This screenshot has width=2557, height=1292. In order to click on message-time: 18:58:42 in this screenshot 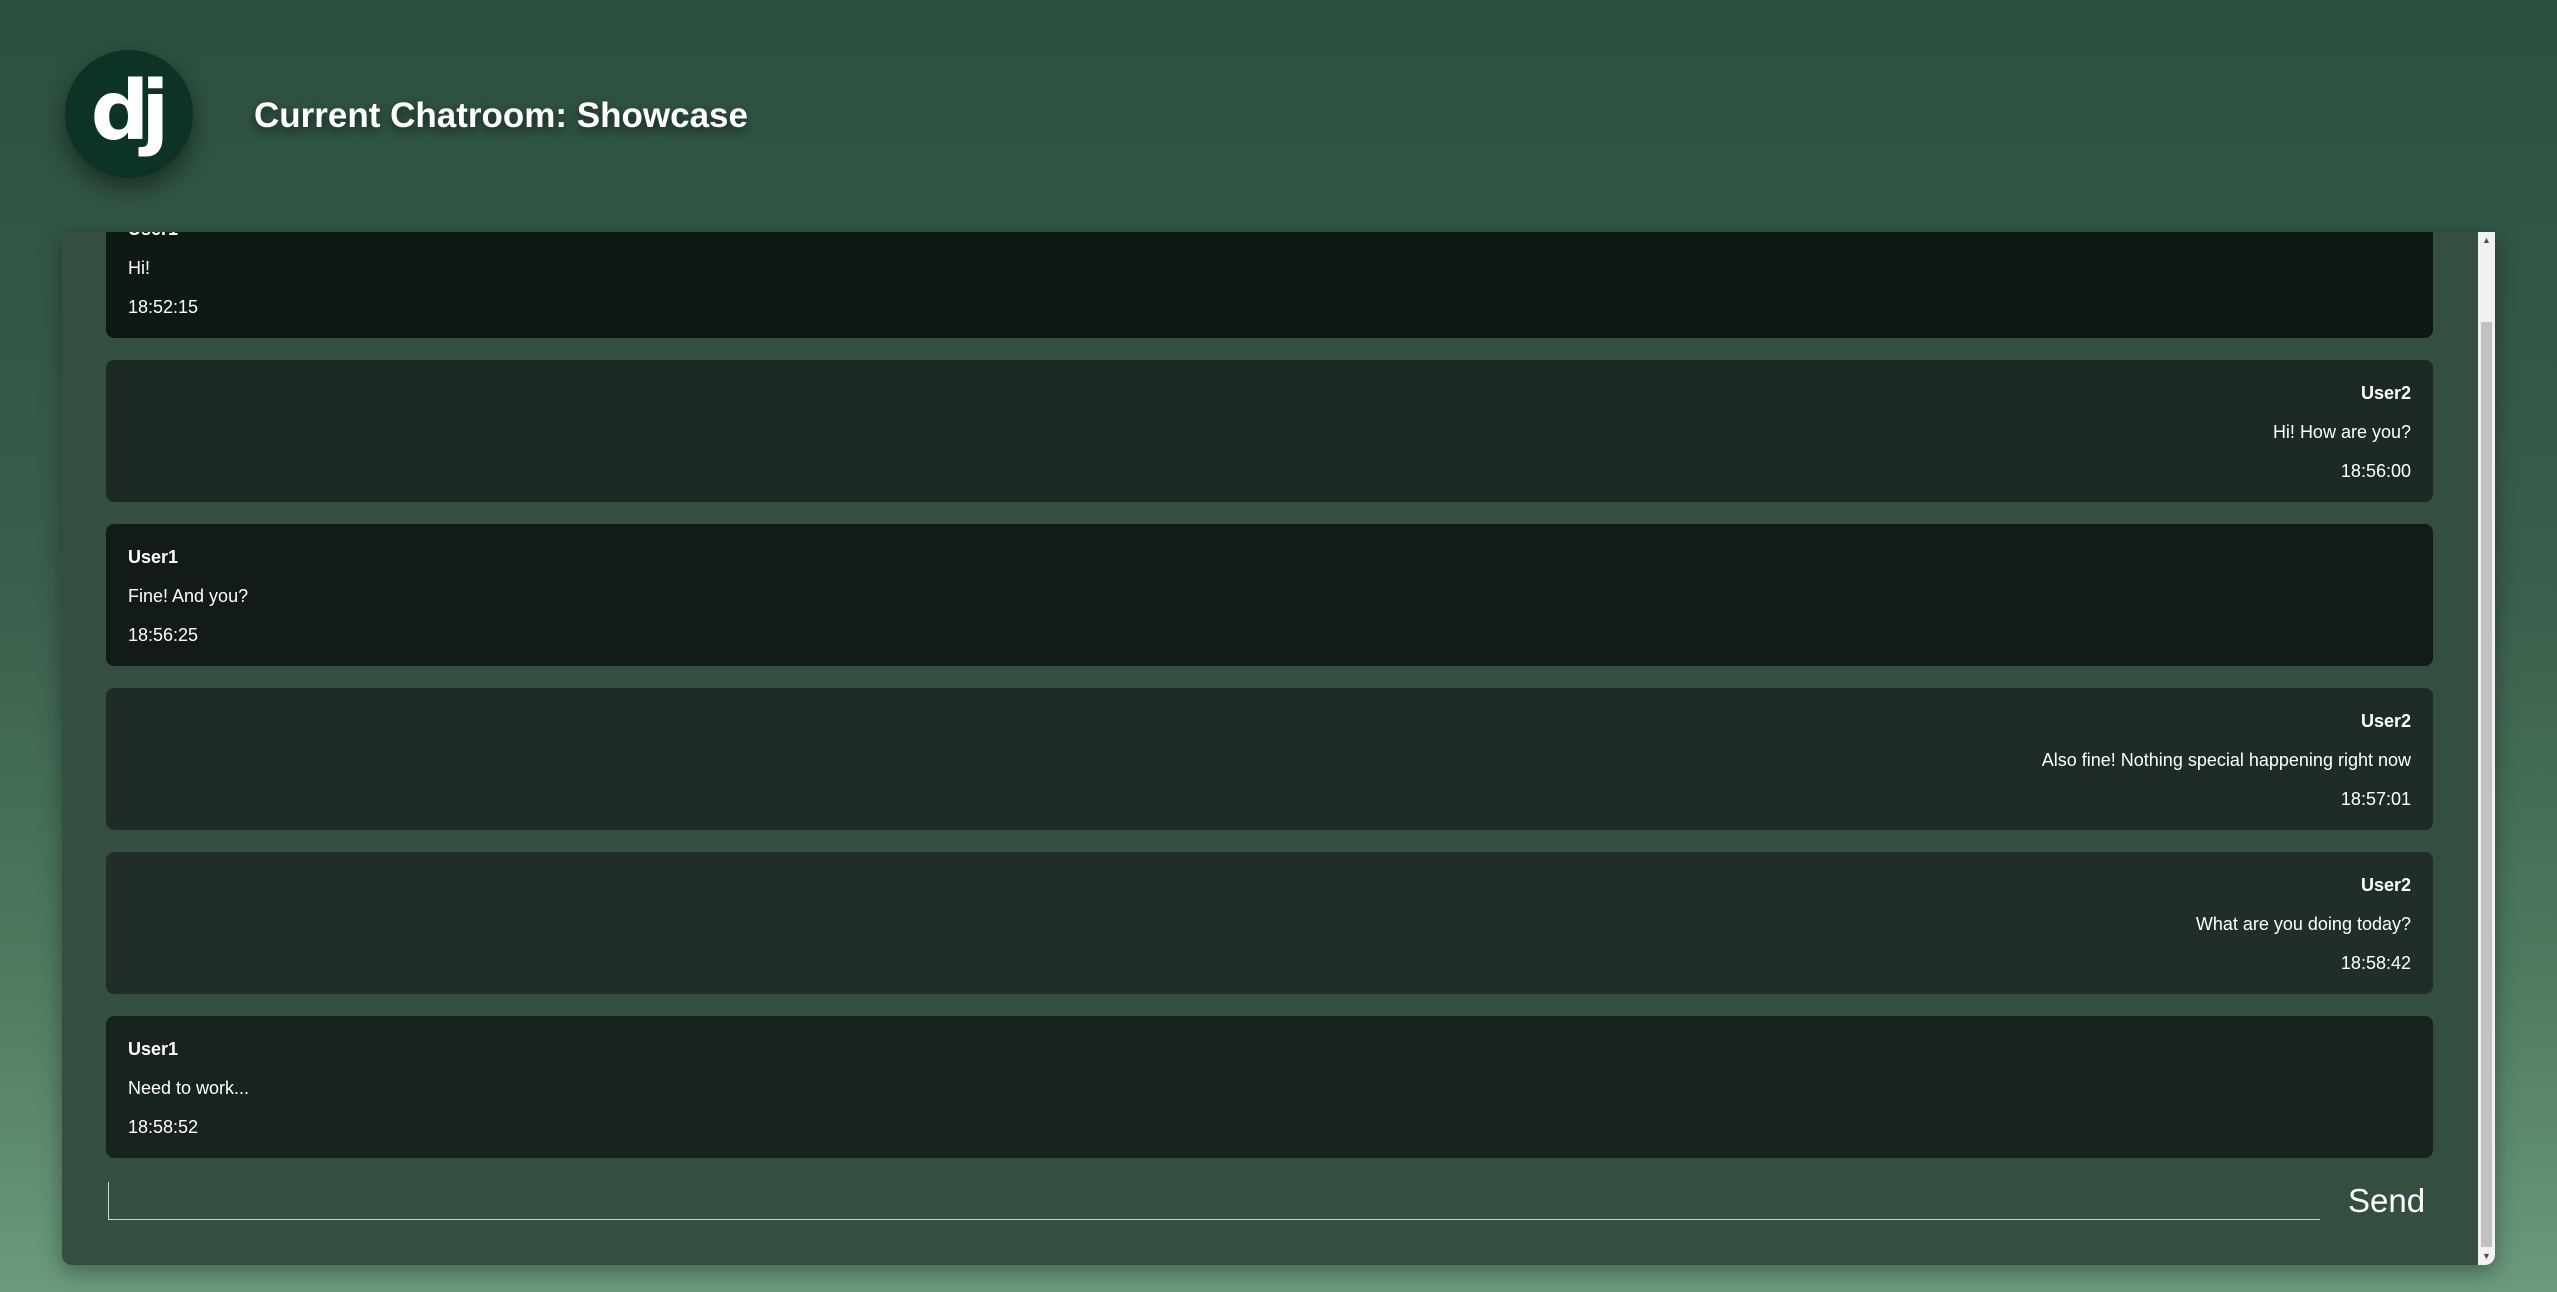, I will do `click(2375, 963)`.